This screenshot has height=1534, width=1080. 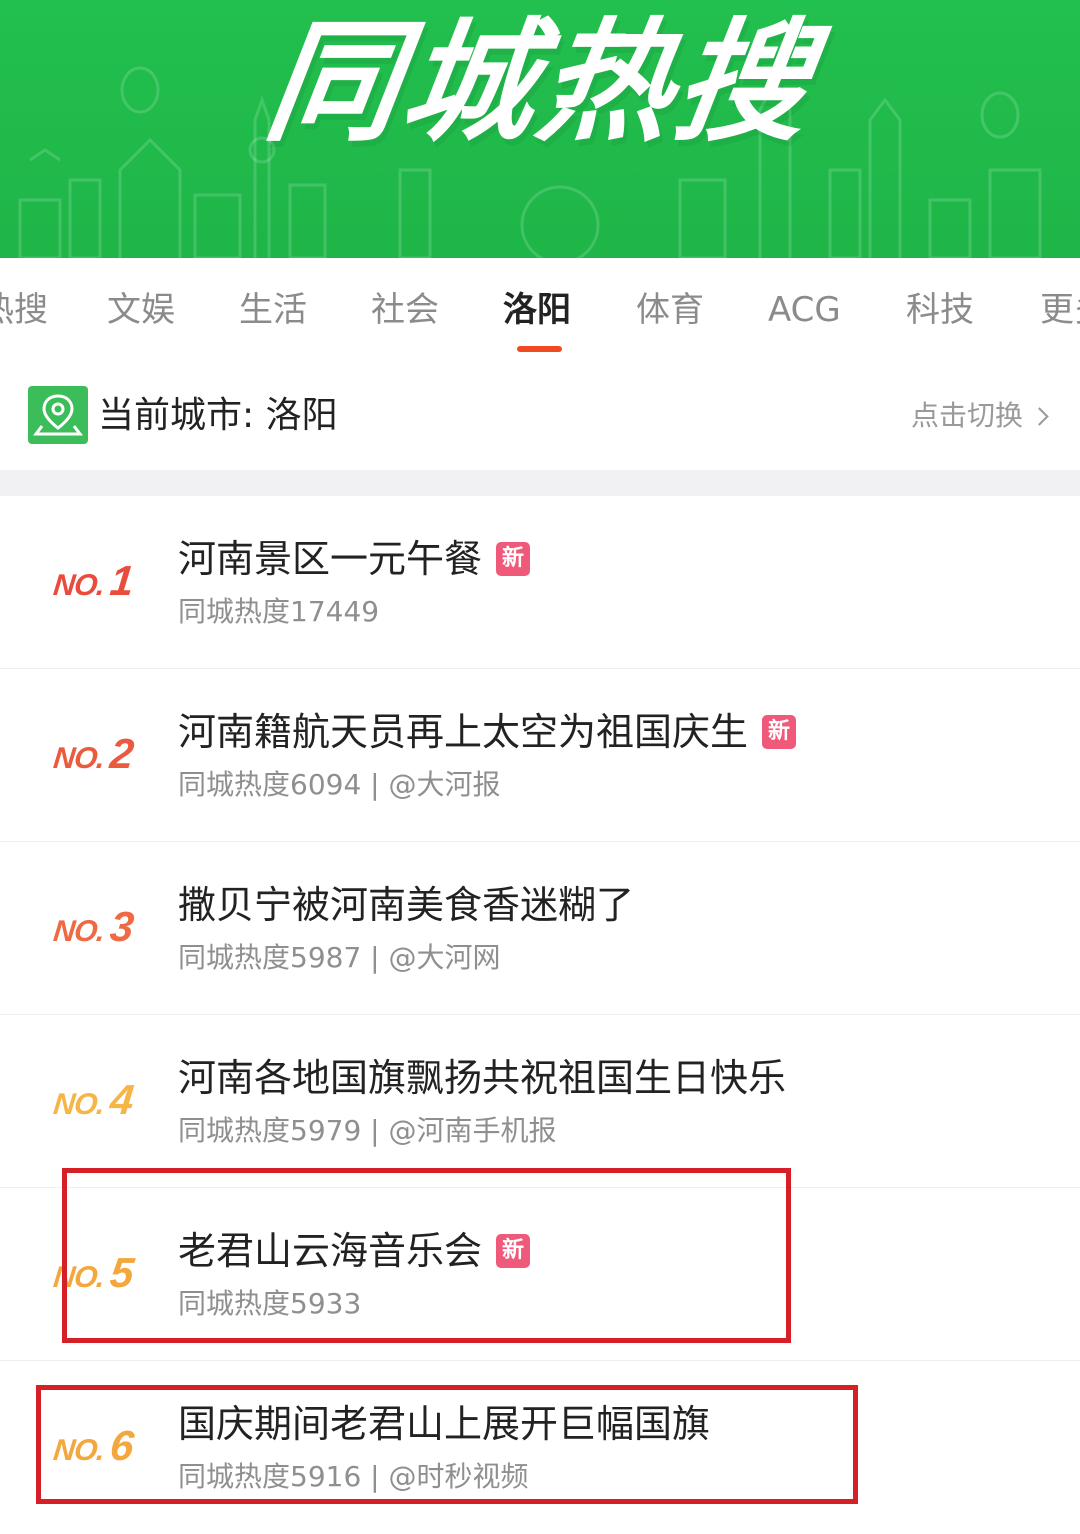 What do you see at coordinates (218, 415) in the screenshot?
I see `current-city-label: 当前城市: 洛阳` at bounding box center [218, 415].